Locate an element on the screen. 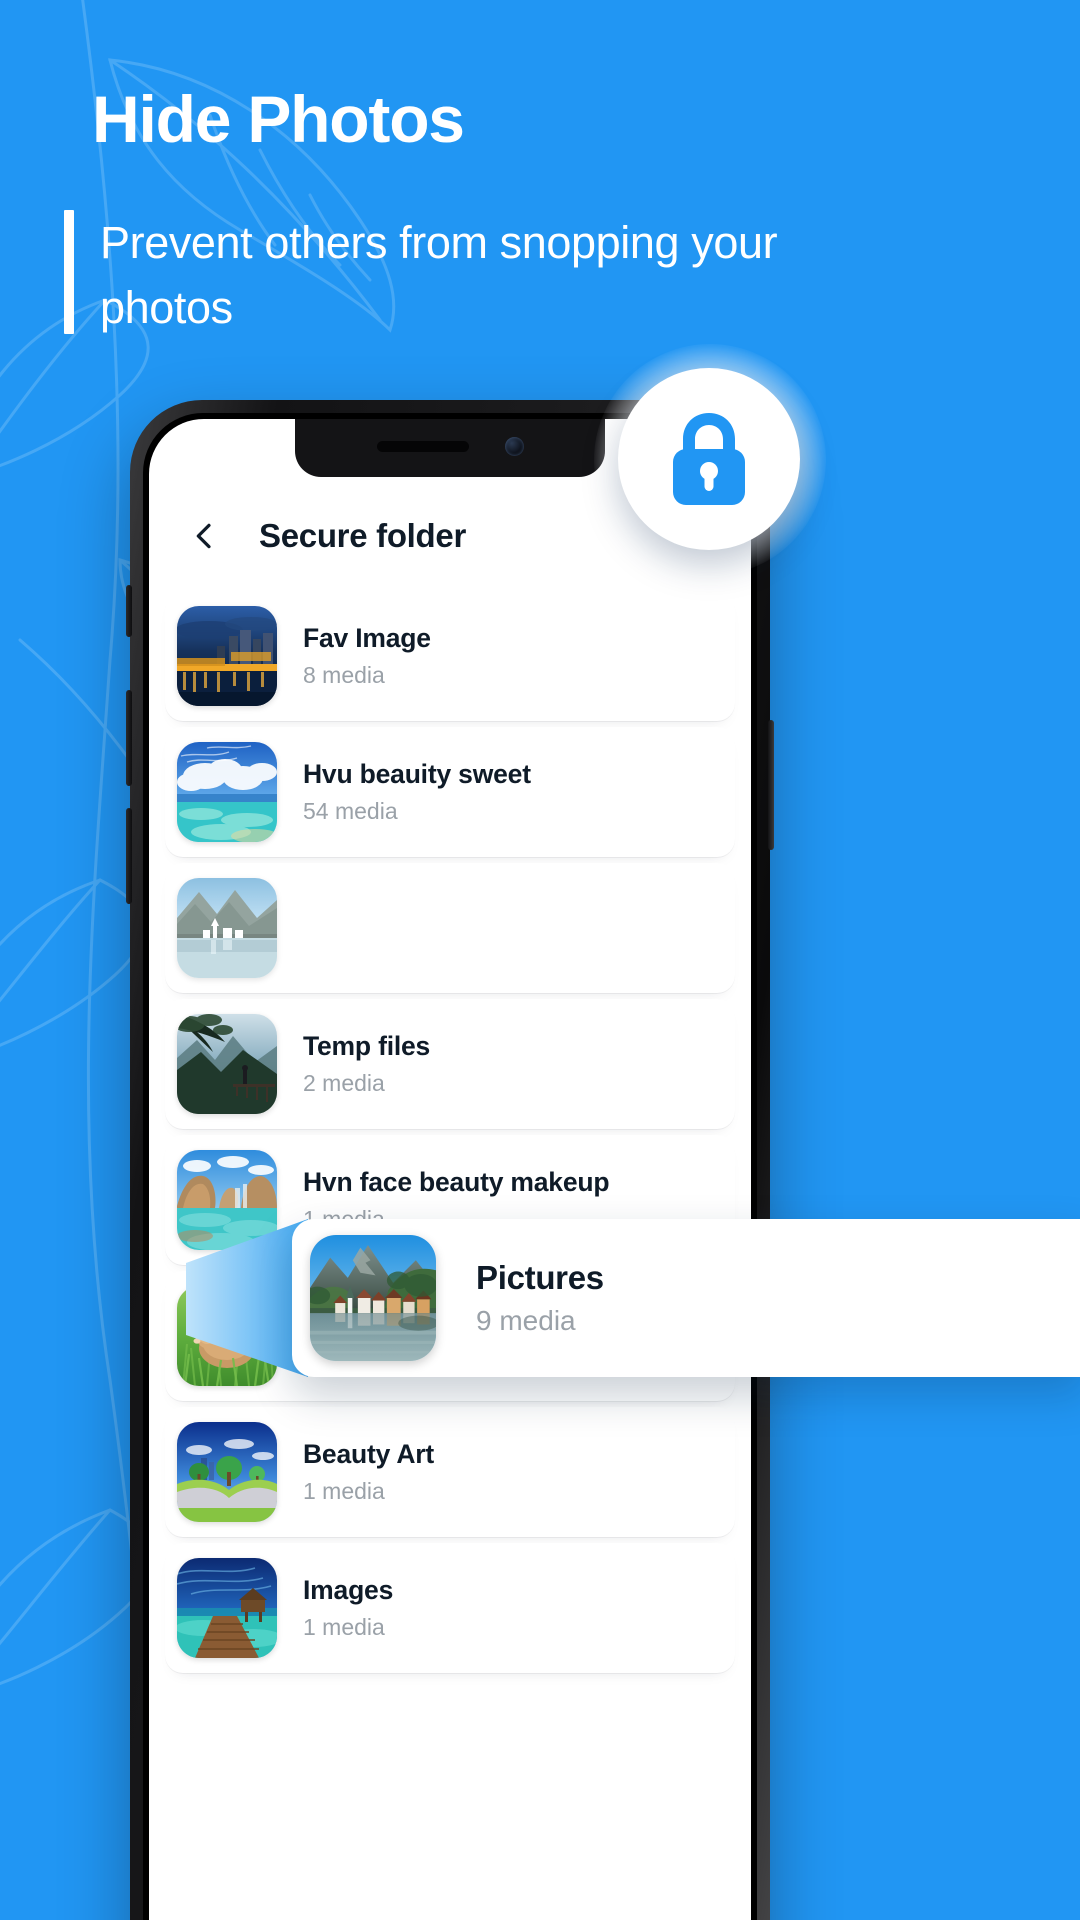 The height and width of the screenshot is (1920, 1080). folder-name: Beauty Art is located at coordinates (369, 1454).